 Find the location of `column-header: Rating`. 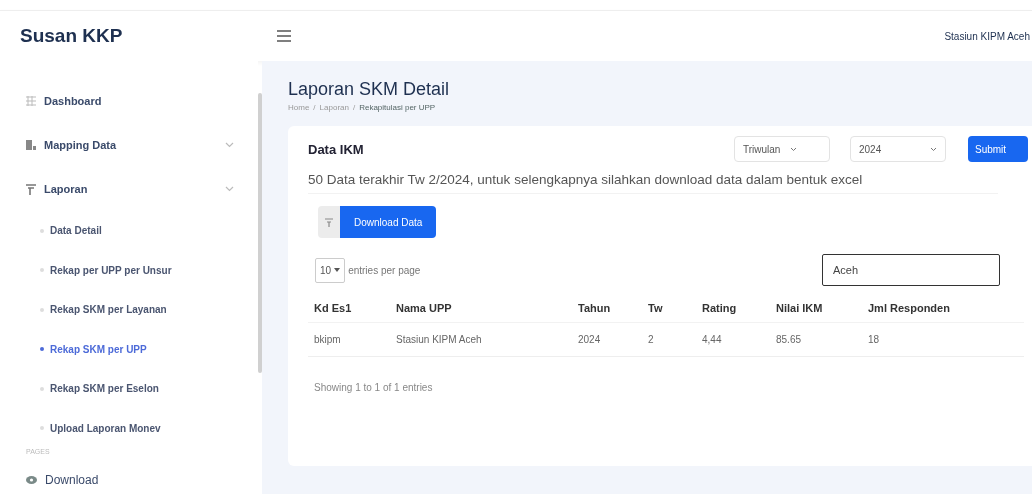

column-header: Rating is located at coordinates (733, 308).